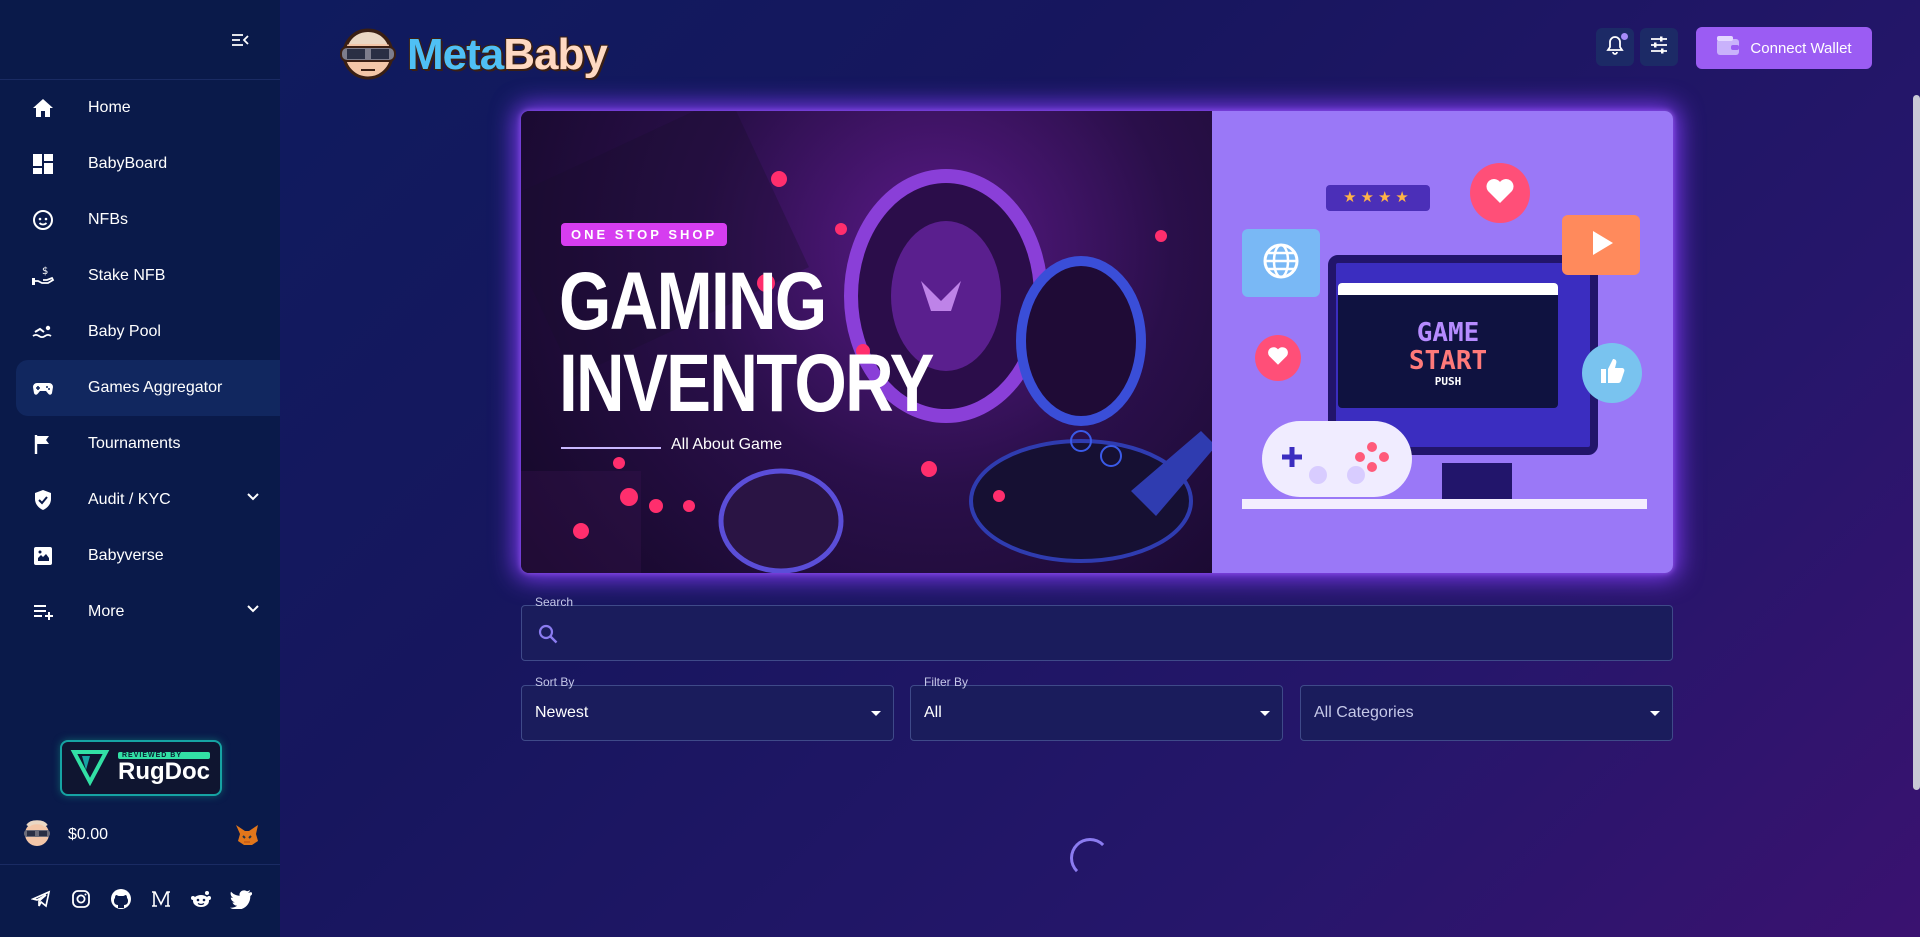 This screenshot has height=937, width=1920. I want to click on search-label: Search, so click(554, 602).